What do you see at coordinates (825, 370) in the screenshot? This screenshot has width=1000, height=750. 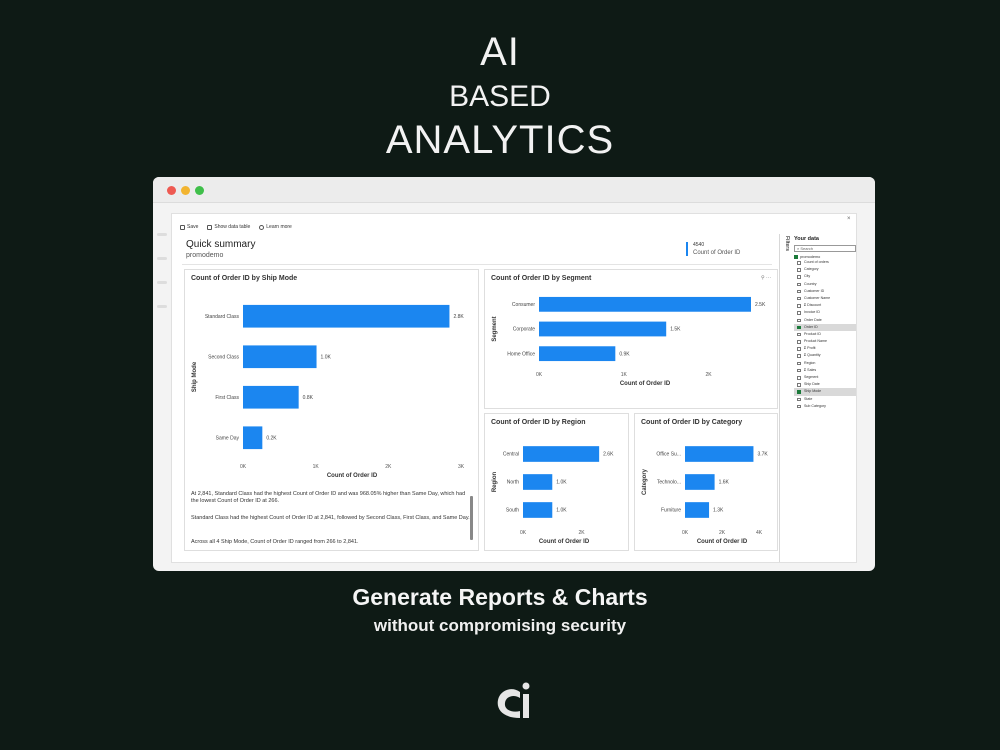 I see `field-item: ΣSales` at bounding box center [825, 370].